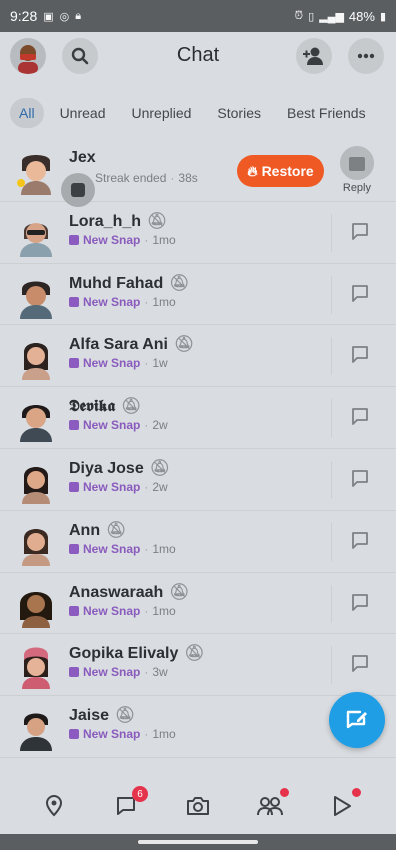  What do you see at coordinates (198, 233) in the screenshot?
I see `chat-row: Lora_h_h 🔕︎ New Snap · 1mo` at bounding box center [198, 233].